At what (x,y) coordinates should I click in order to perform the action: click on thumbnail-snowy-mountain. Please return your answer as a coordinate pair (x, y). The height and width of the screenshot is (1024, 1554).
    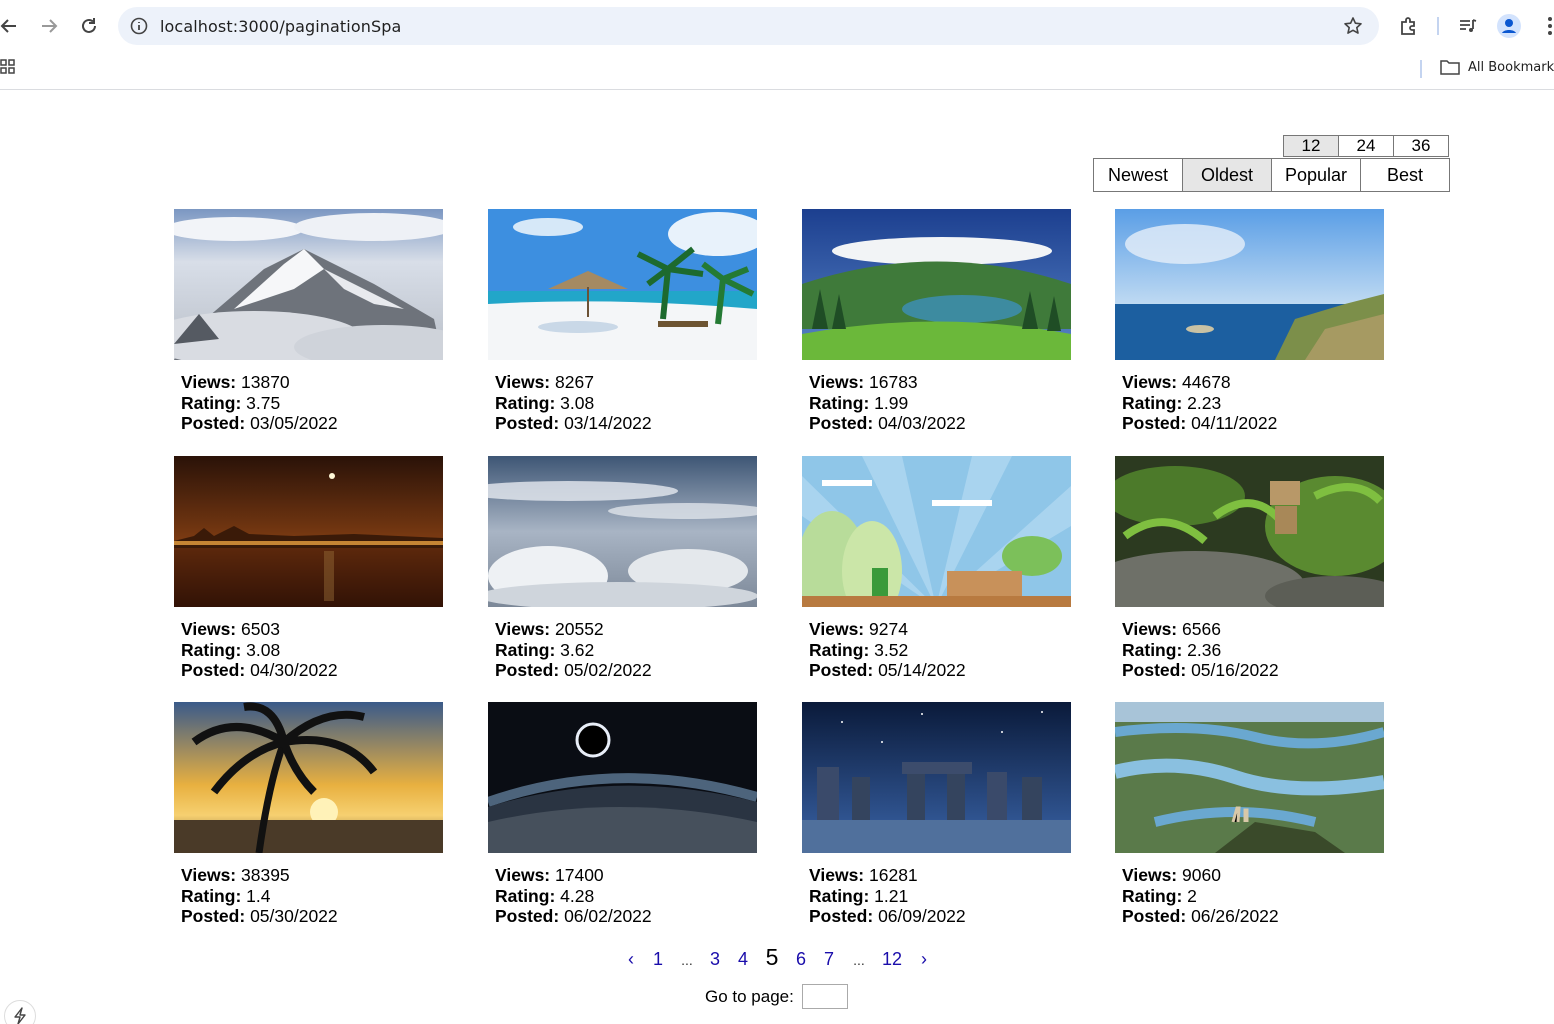
    Looking at the image, I should click on (308, 284).